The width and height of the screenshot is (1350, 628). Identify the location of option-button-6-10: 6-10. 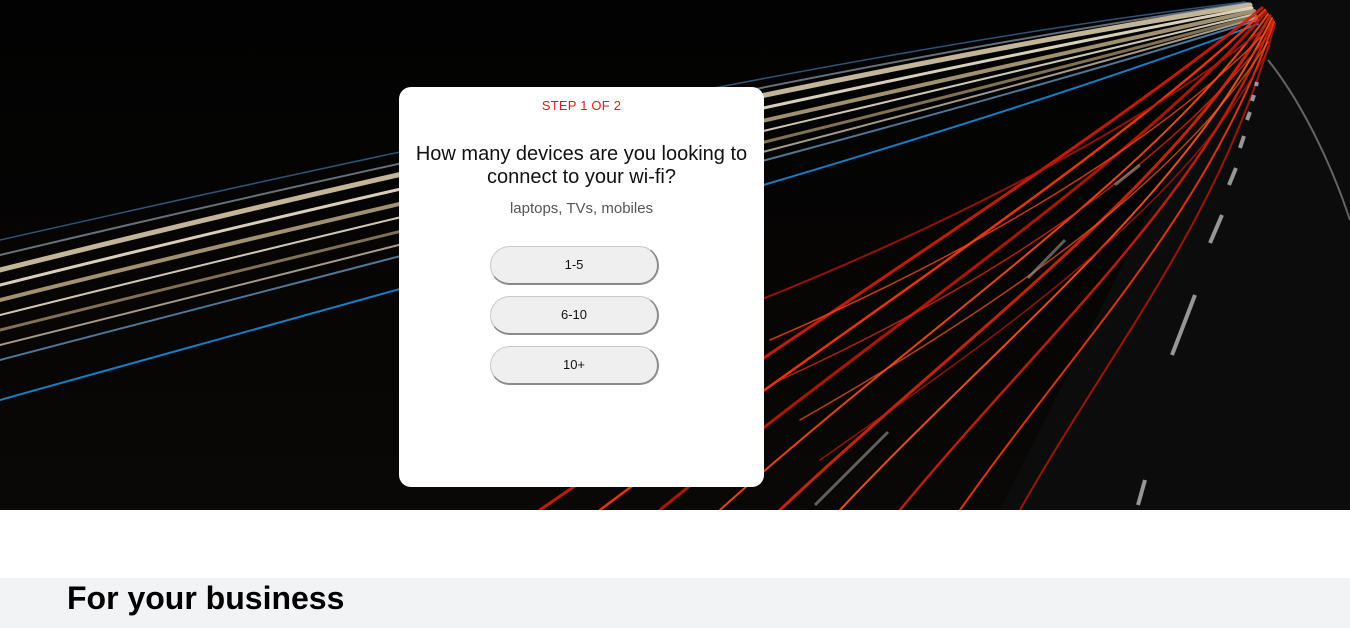
(574, 315).